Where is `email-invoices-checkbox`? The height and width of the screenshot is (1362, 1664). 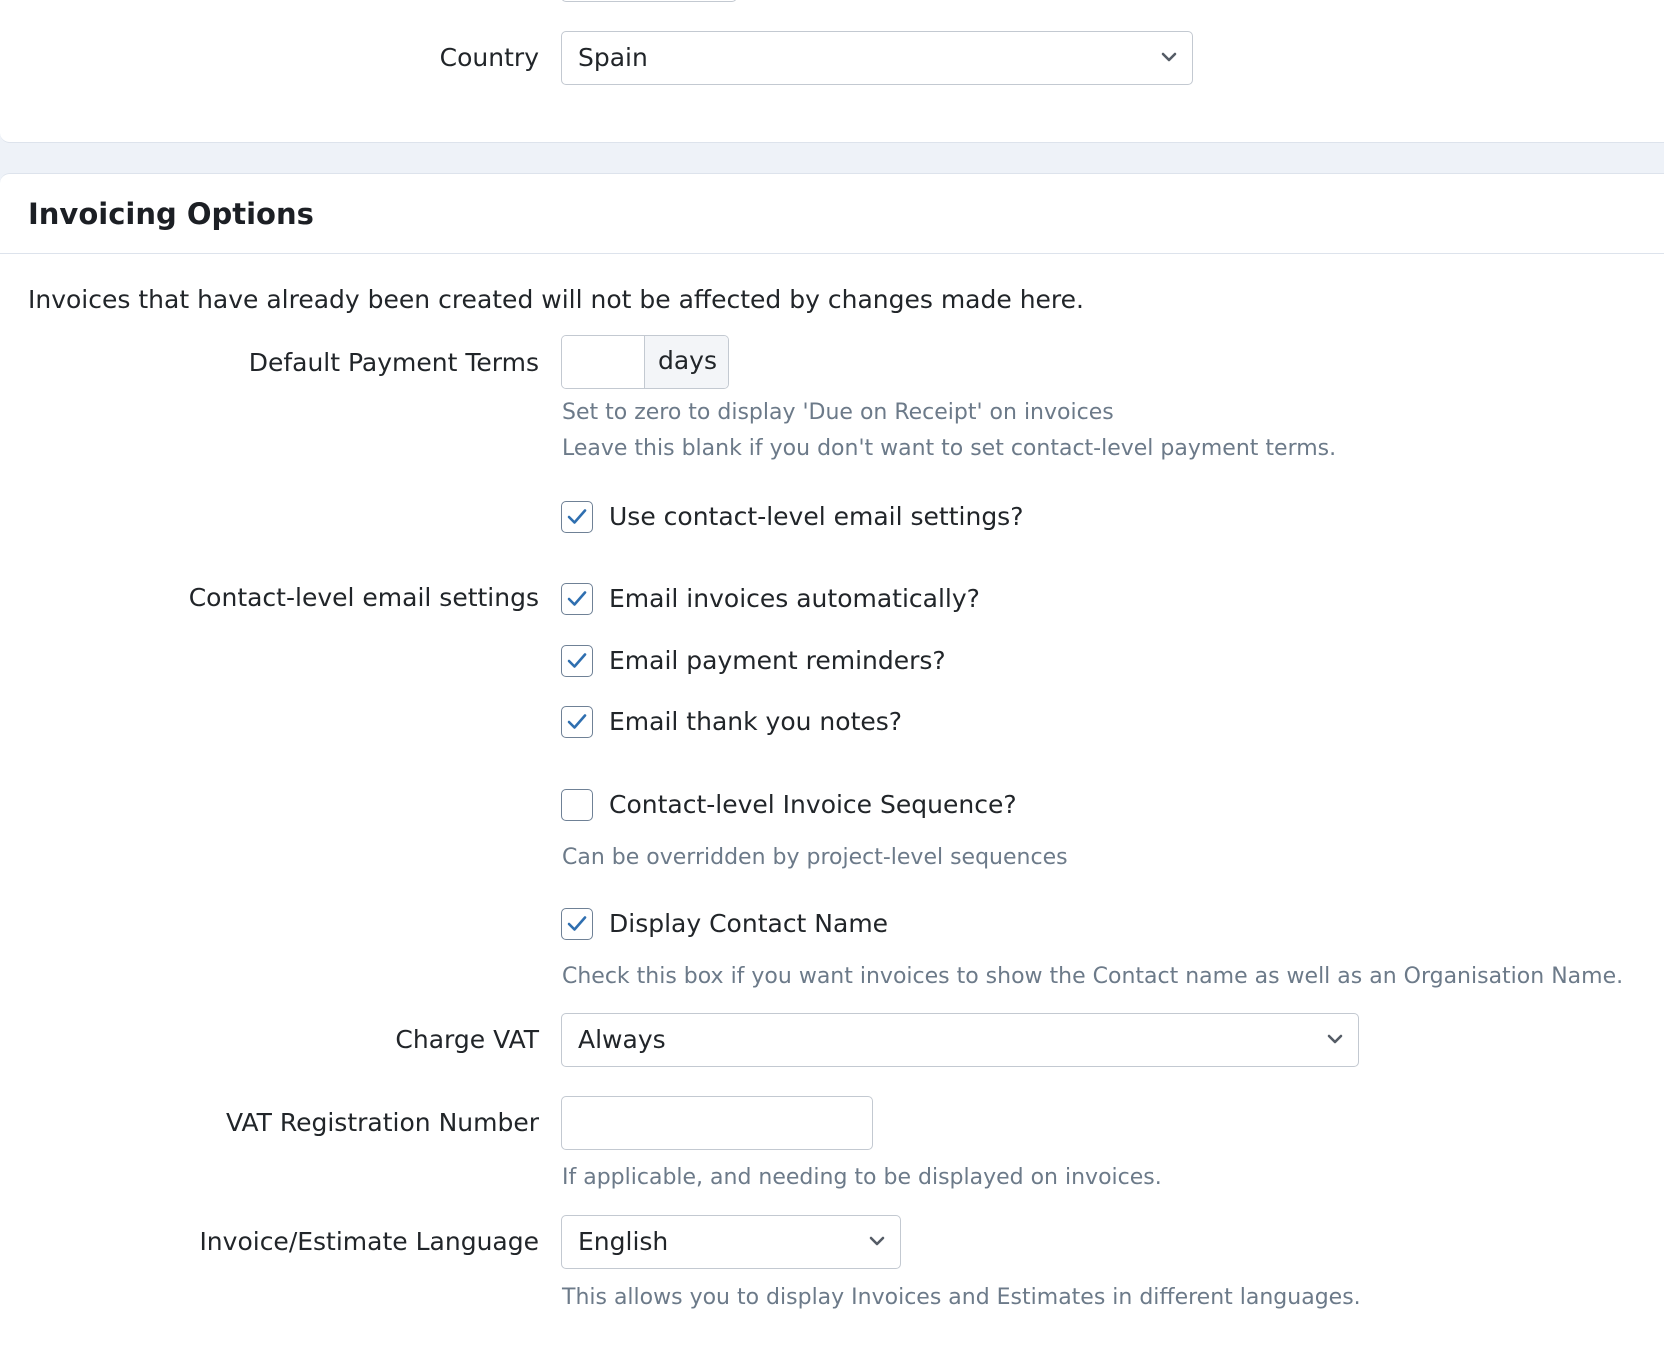
email-invoices-checkbox is located at coordinates (577, 599).